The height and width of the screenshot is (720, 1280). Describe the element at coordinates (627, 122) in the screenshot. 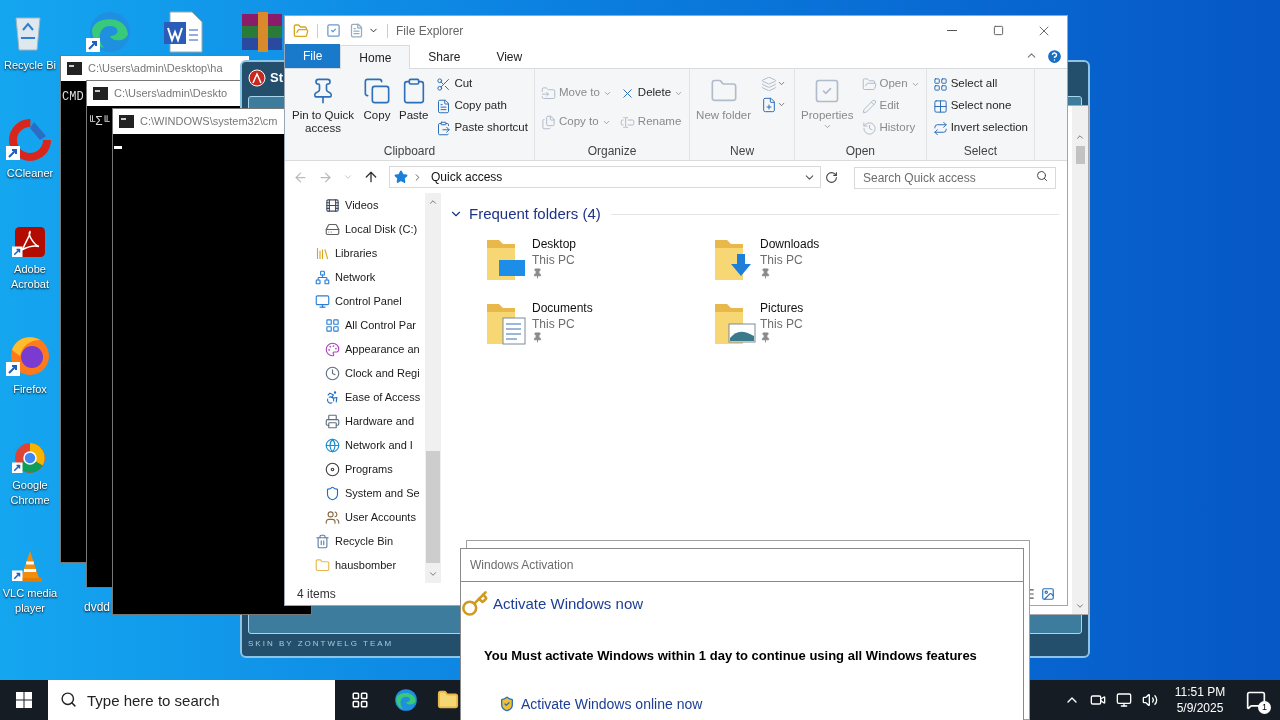

I see `rename-icon` at that location.